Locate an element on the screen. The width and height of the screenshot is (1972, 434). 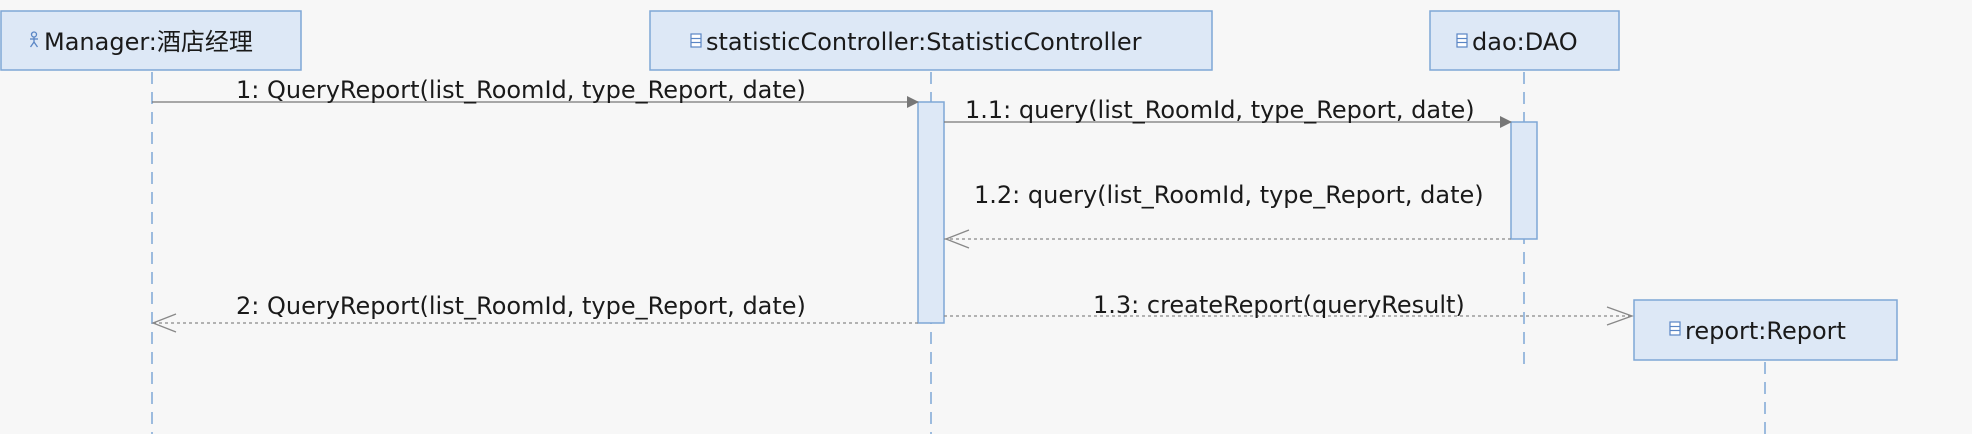
lifeline-box-manager: Manager:酒店经理 is located at coordinates (151, 40).